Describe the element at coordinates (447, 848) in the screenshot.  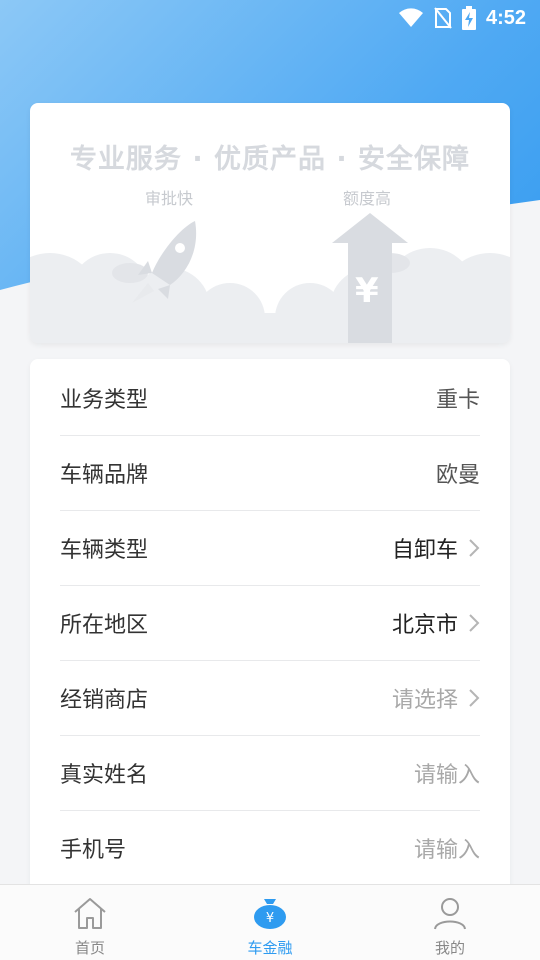
I see `phone-input: 请输入` at that location.